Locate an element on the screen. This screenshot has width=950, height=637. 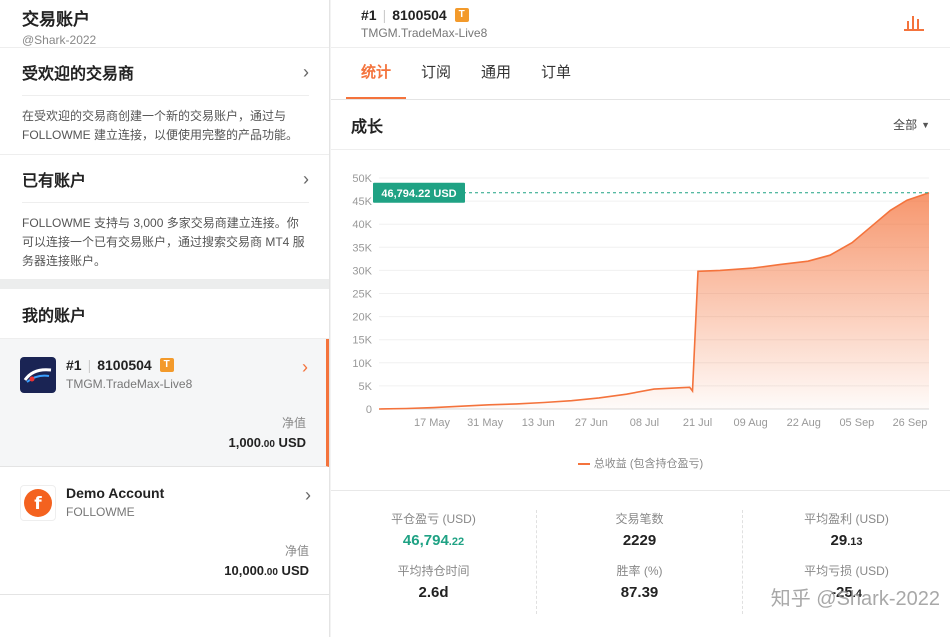
account-equity: 净值 1,000.00 USD is located at coordinates (267, 432).